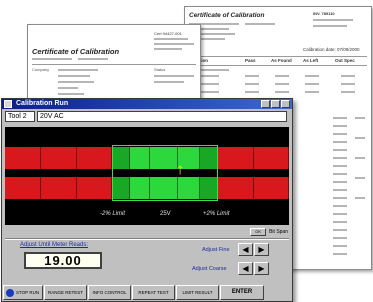 Image resolution: width=373 pixels, height=302 pixels. Describe the element at coordinates (180, 170) in the screenshot. I see `needle-arrow-icon: 🡑` at that location.